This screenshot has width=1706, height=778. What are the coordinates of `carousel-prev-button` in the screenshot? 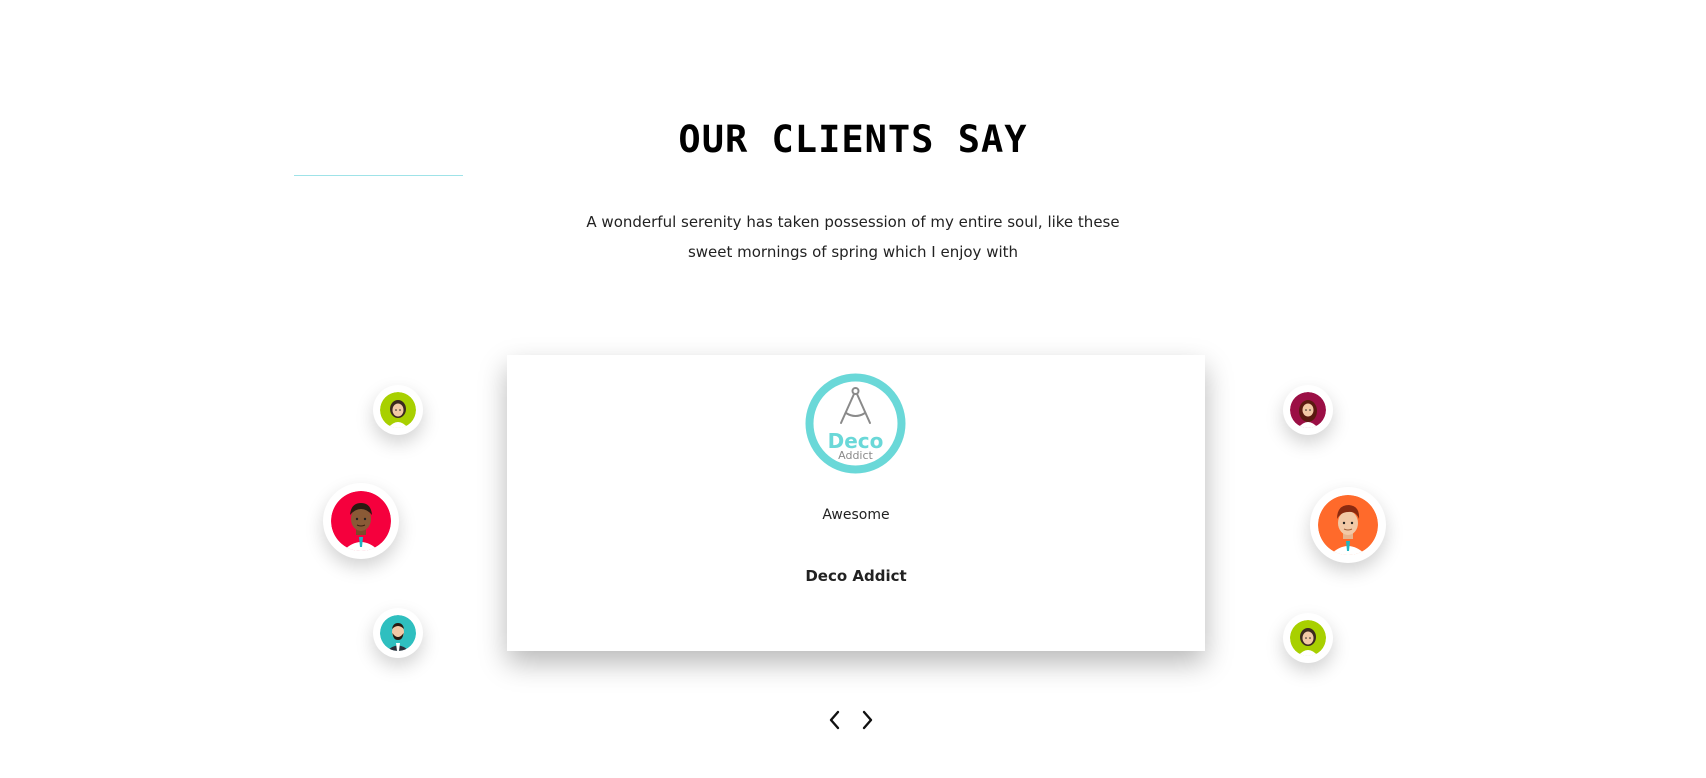 It's located at (835, 720).